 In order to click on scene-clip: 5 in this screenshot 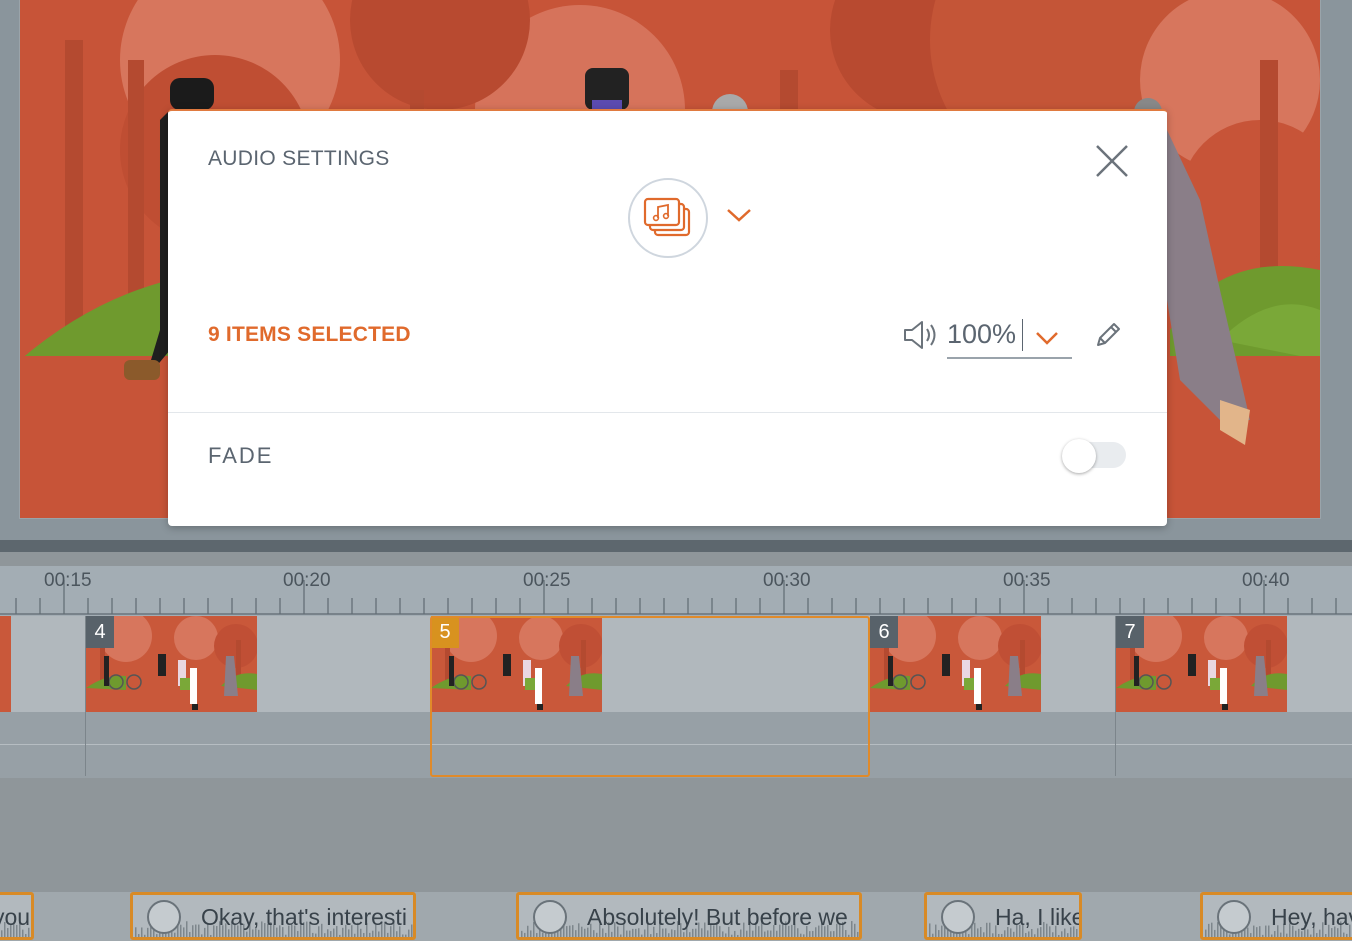, I will do `click(516, 664)`.